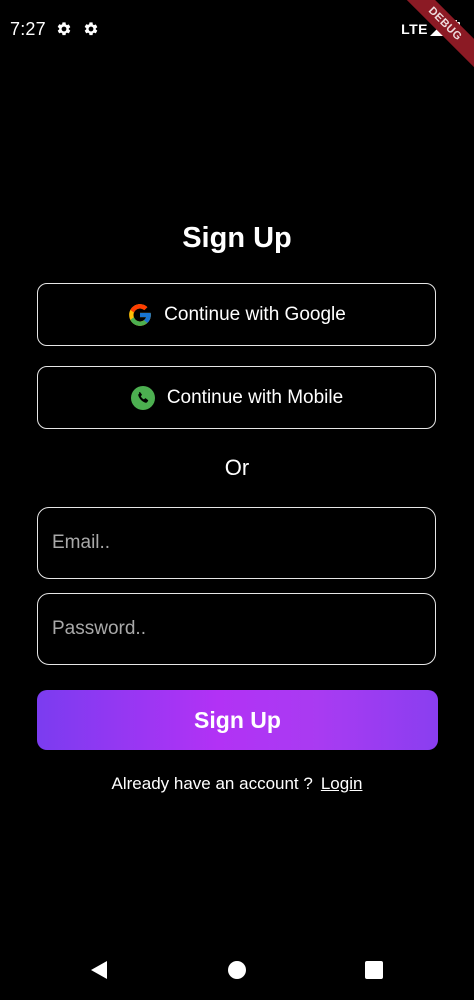  What do you see at coordinates (436, 35) in the screenshot?
I see `debug-banner-label: DEBUG` at bounding box center [436, 35].